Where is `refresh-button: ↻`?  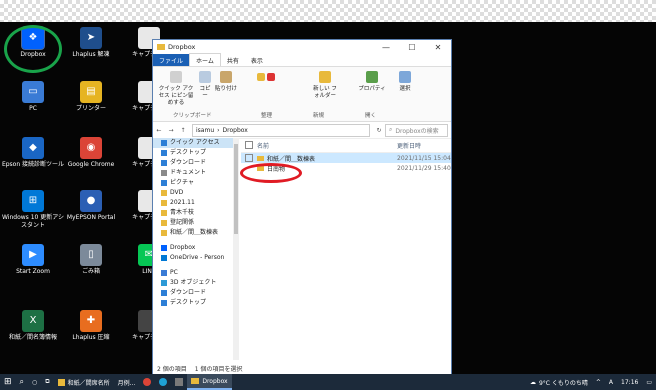 refresh-button: ↻ is located at coordinates (379, 130).